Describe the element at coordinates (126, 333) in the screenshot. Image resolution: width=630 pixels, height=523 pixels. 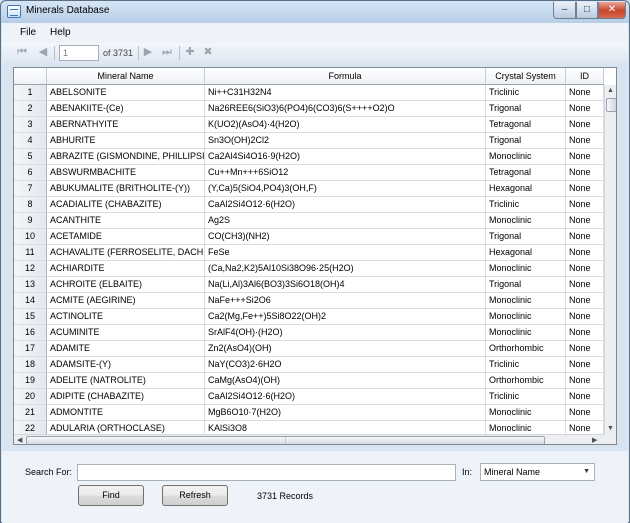
I see `mineral-name-cell: ACUMINITE` at that location.